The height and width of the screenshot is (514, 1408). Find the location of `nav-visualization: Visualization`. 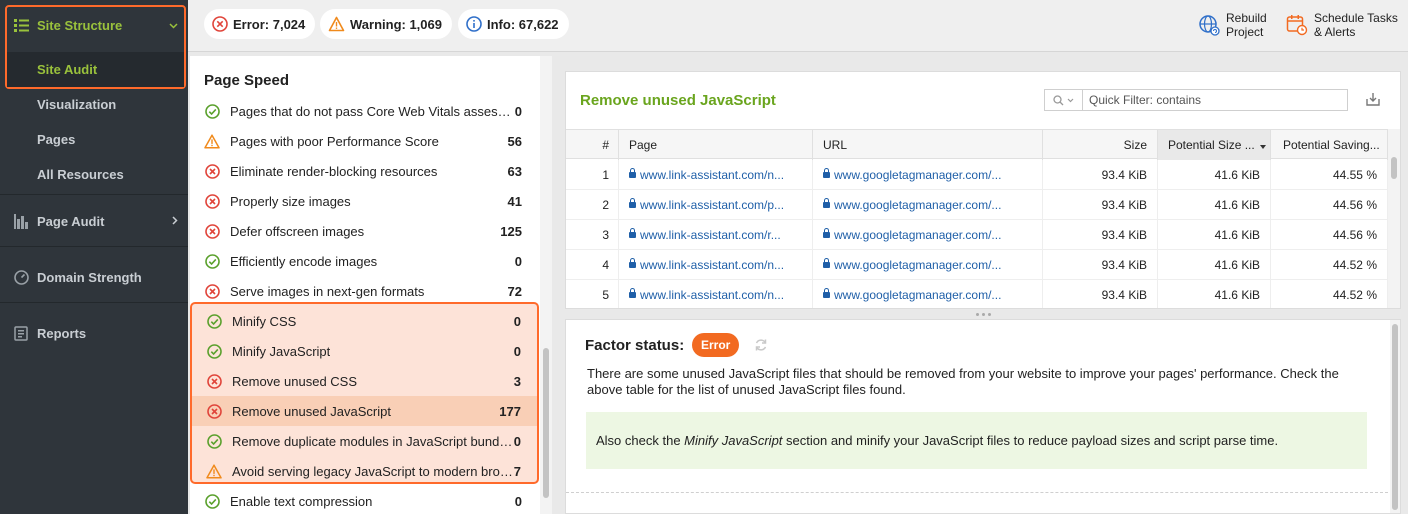

nav-visualization: Visualization is located at coordinates (94, 105).